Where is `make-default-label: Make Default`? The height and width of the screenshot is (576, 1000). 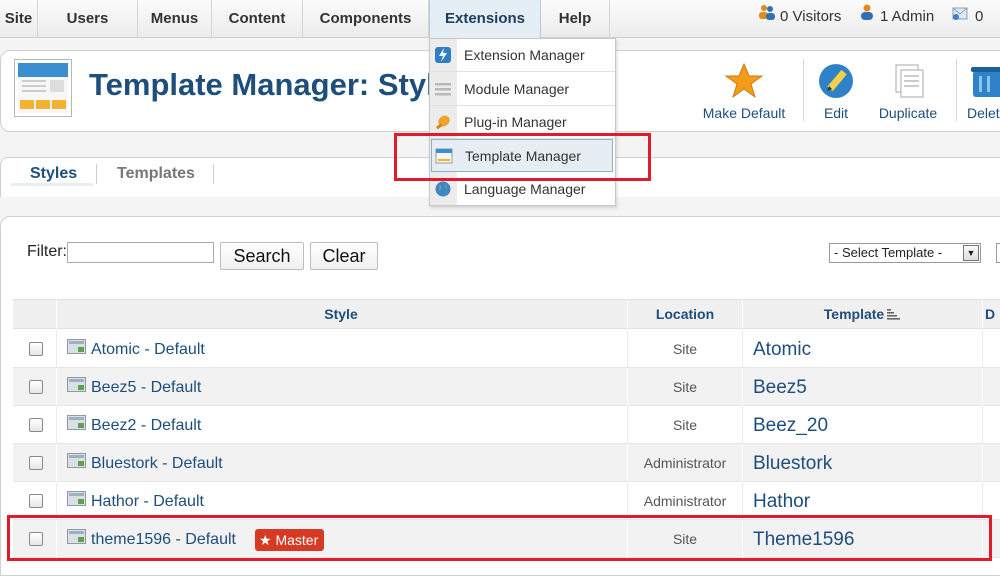
make-default-label: Make Default is located at coordinates (744, 113).